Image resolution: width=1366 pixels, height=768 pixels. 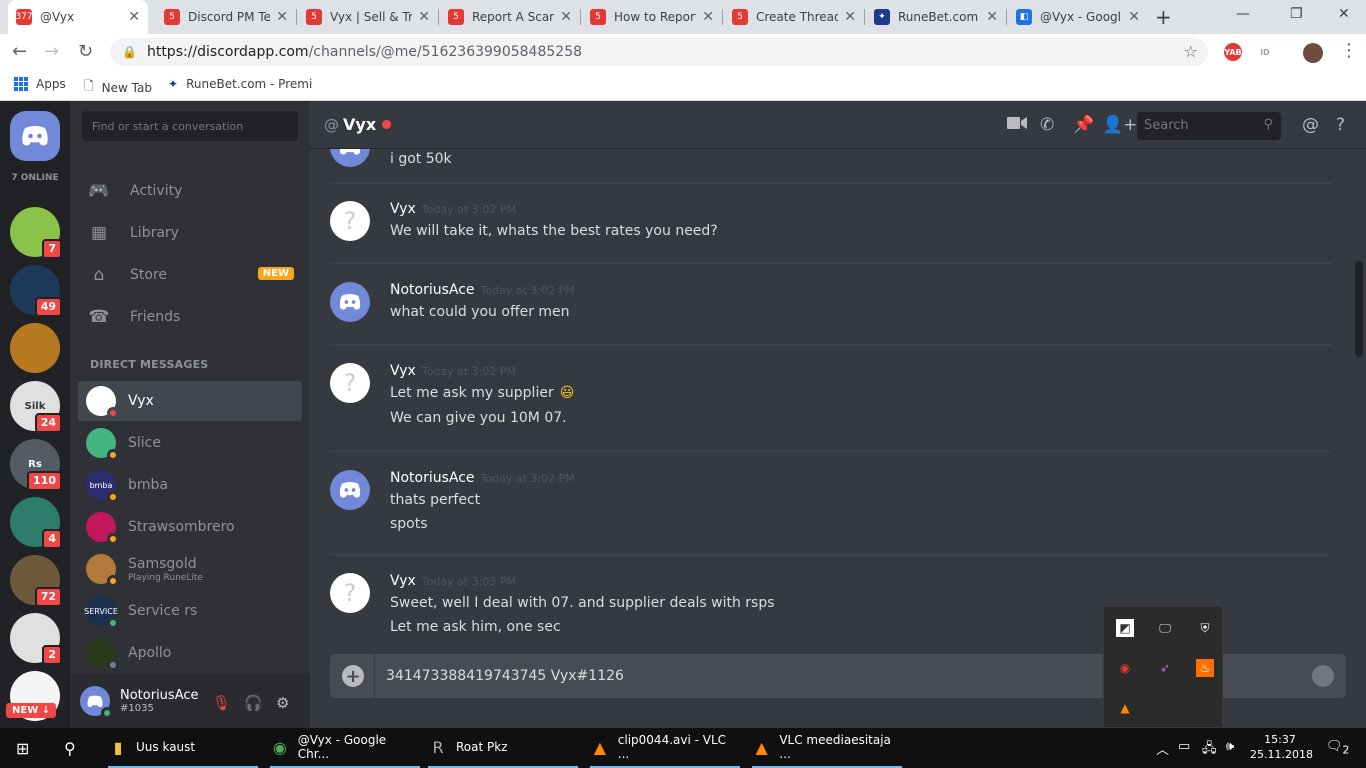 What do you see at coordinates (1233, 52) in the screenshot?
I see `yab-extension-icon: YAB` at bounding box center [1233, 52].